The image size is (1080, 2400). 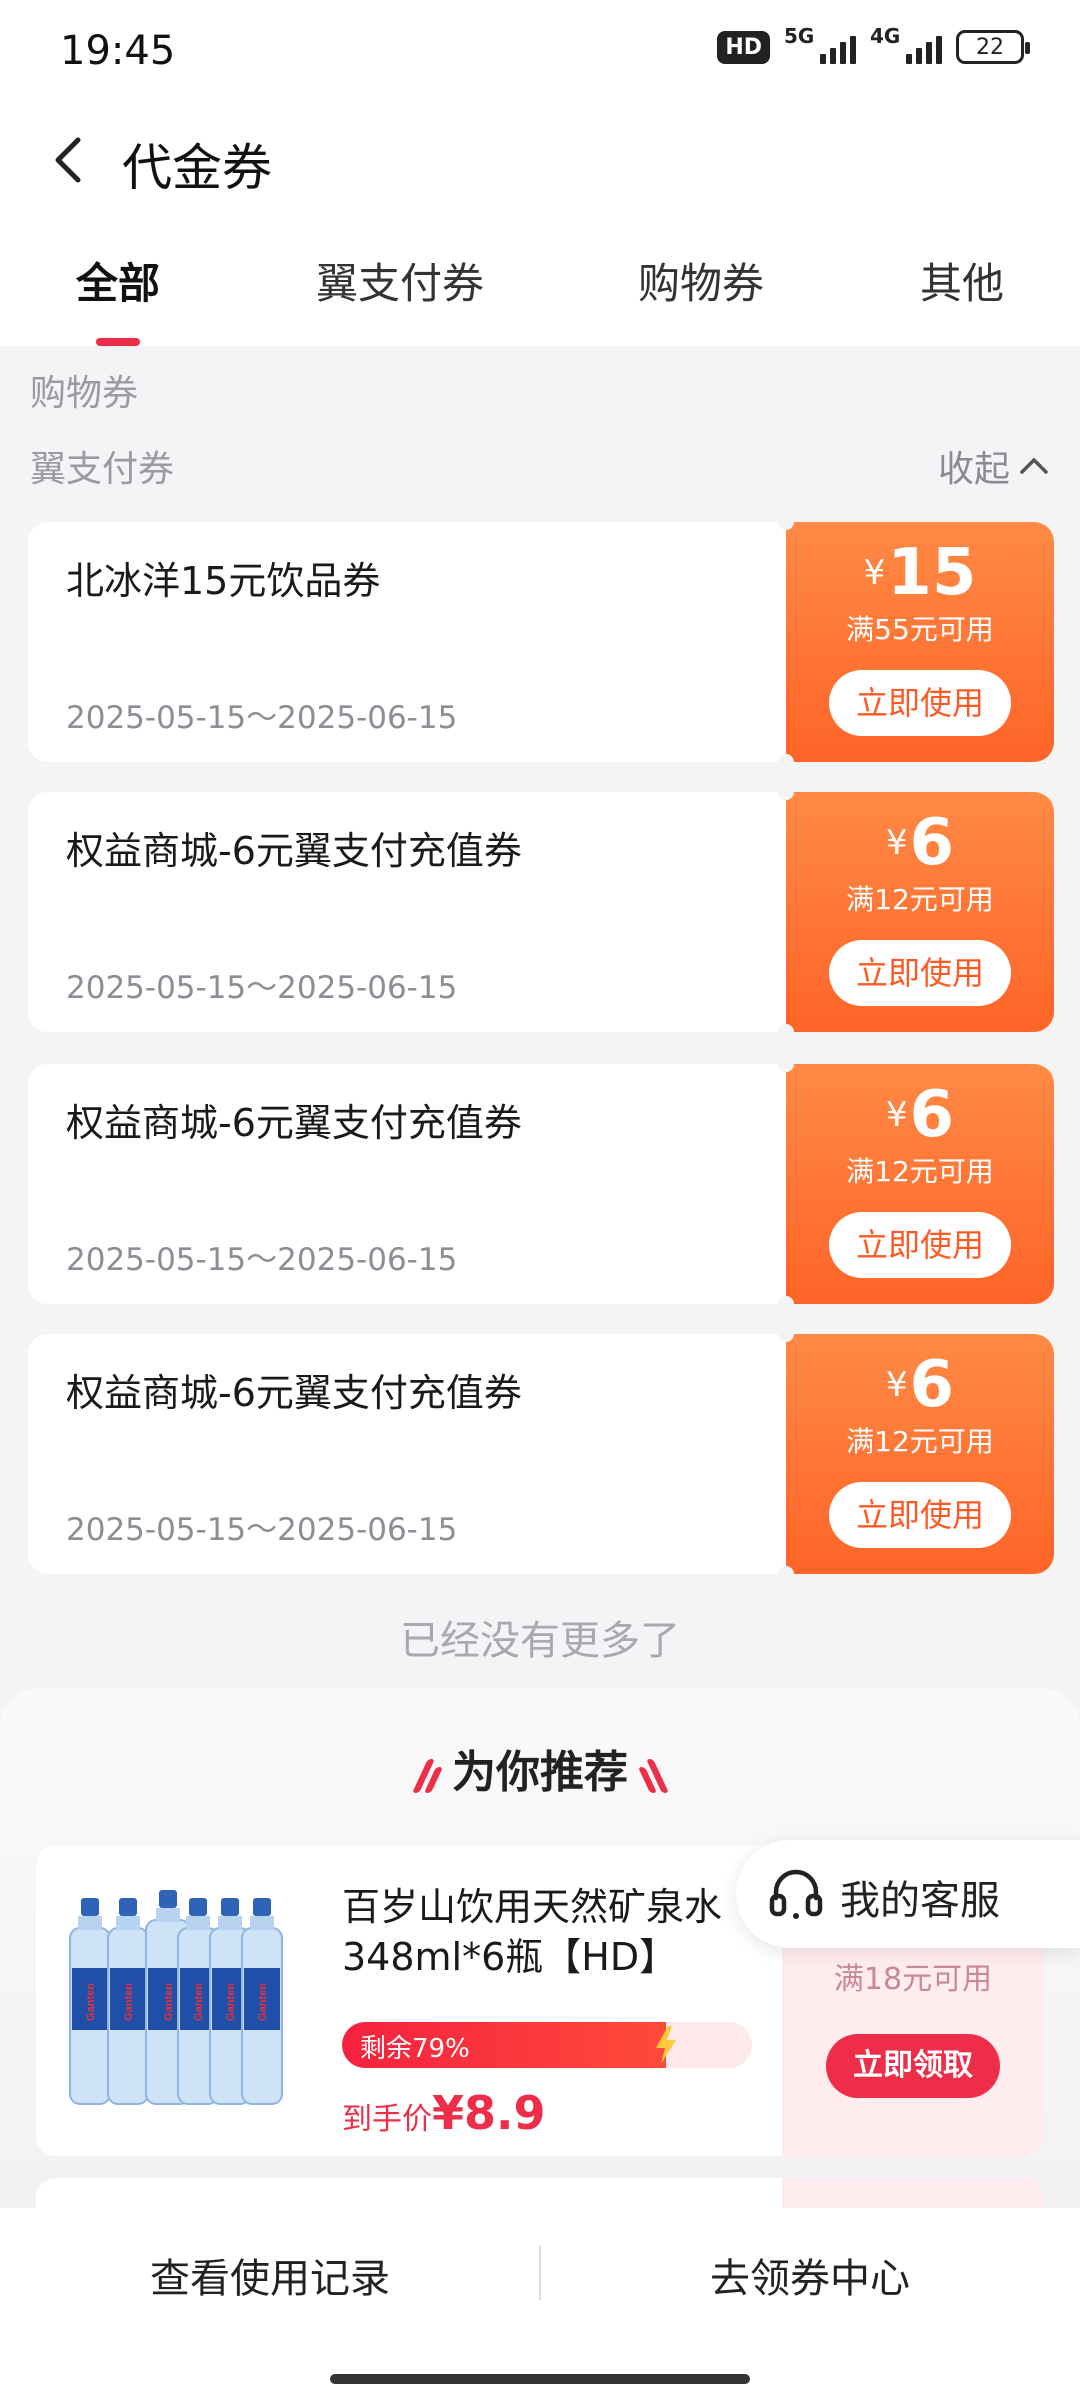 I want to click on coupon-center-button: 去领券中心, so click(x=810, y=2275).